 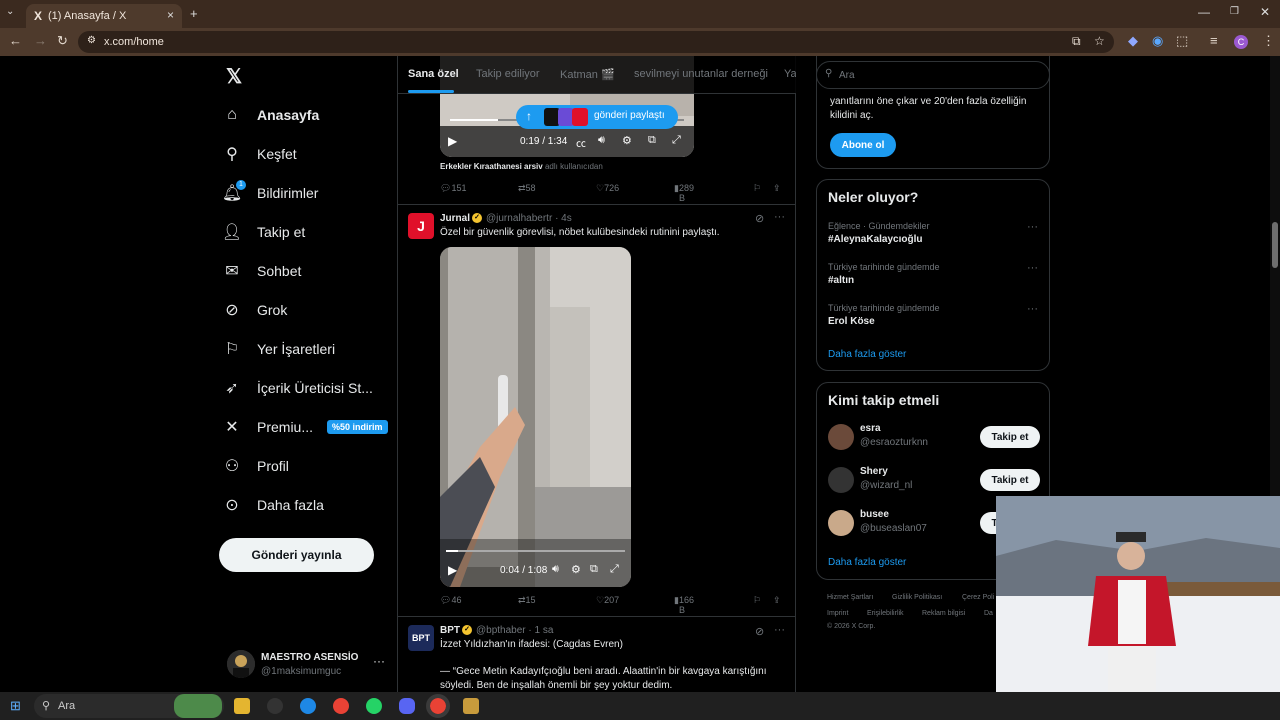 I want to click on follow-name: esra, so click(x=870, y=428).